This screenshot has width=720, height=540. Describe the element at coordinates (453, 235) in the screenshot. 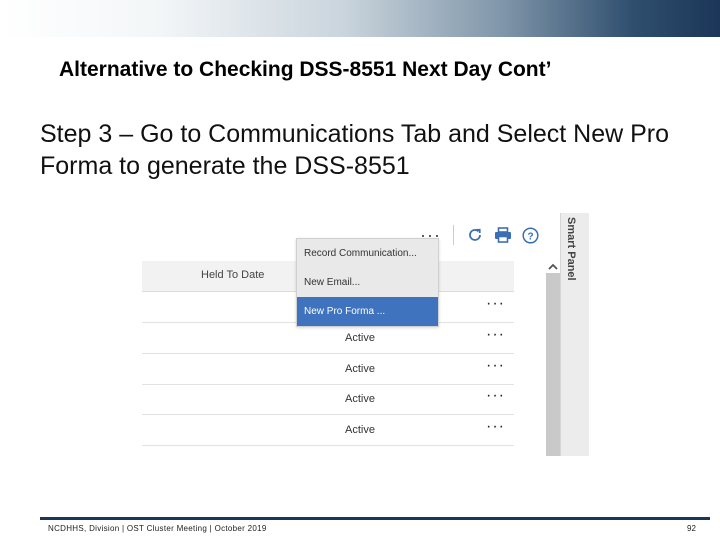

I see `toolbar-divider` at that location.